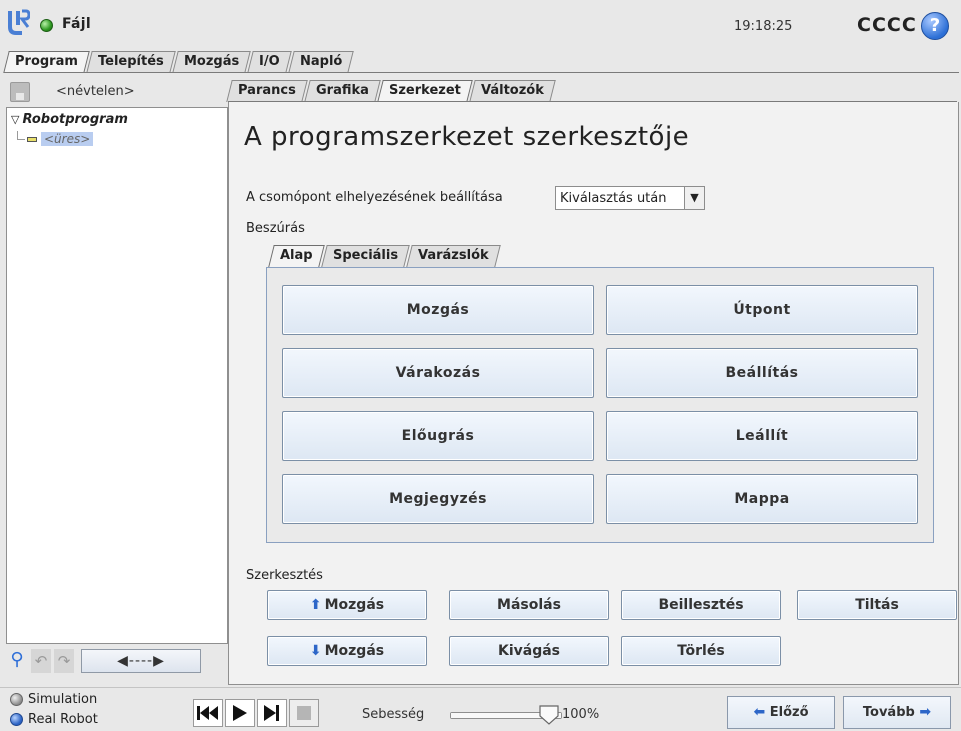  What do you see at coordinates (438, 499) in the screenshot?
I see `insert-comment-button: Megjegyzés` at bounding box center [438, 499].